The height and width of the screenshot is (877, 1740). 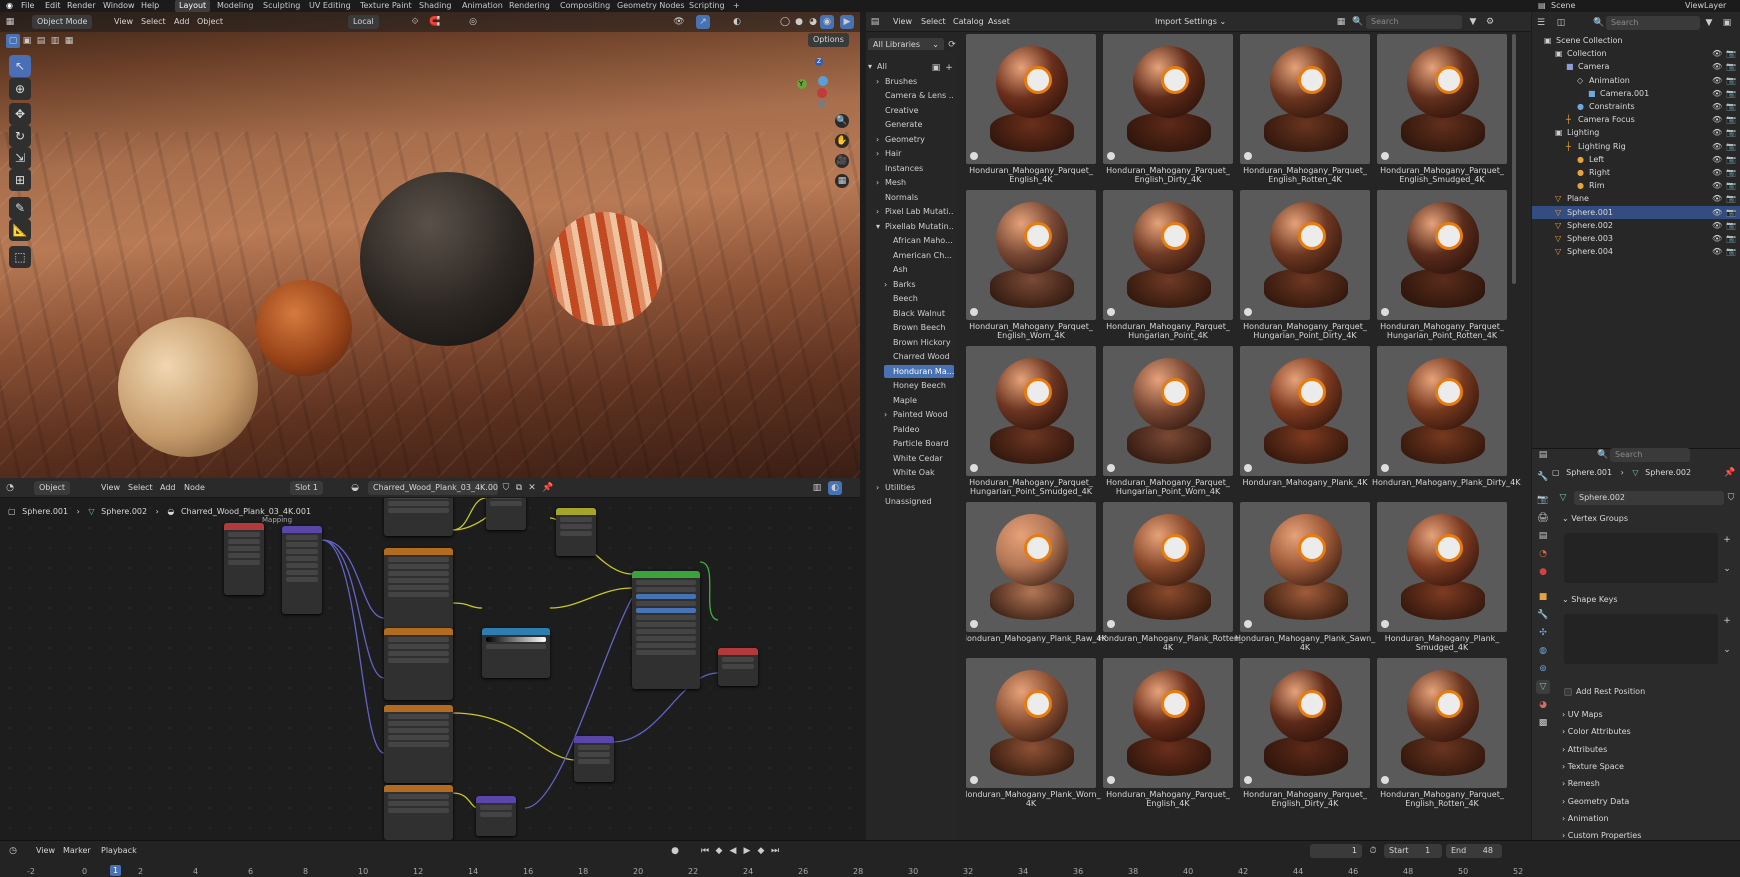 I want to click on viewport-menu-view: View, so click(x=123, y=22).